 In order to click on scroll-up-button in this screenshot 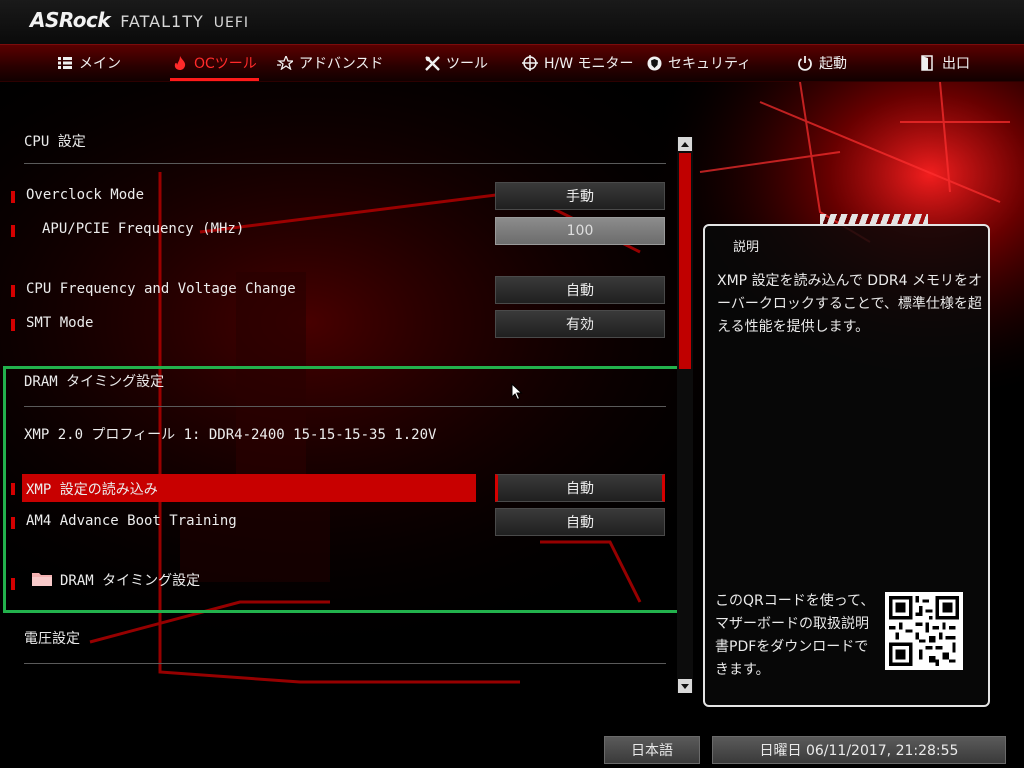, I will do `click(685, 144)`.